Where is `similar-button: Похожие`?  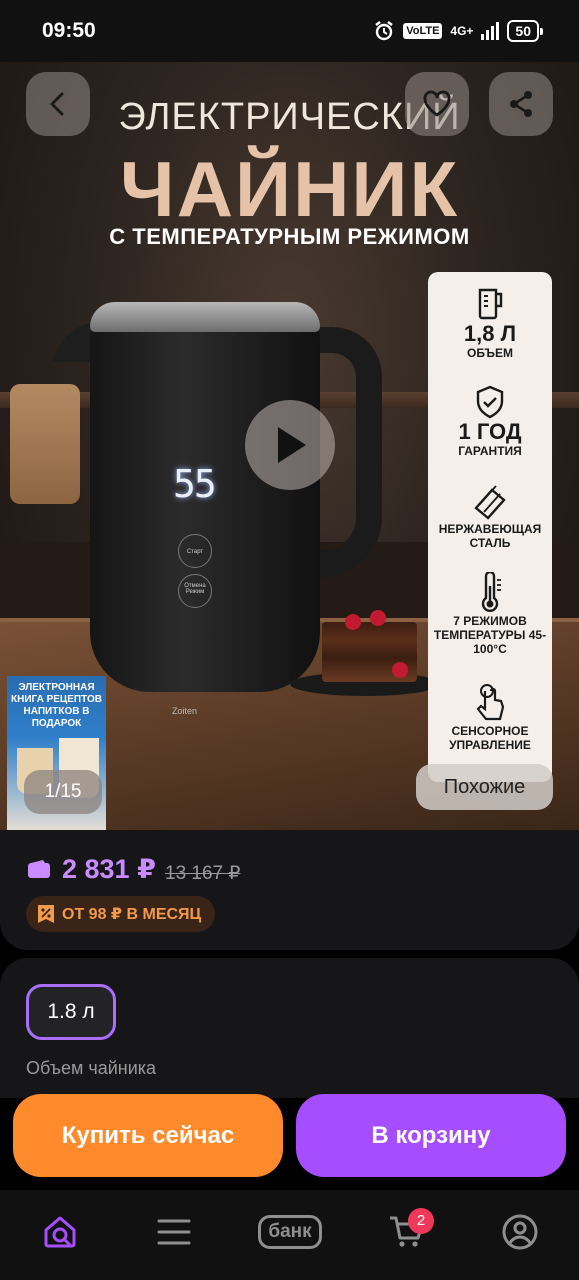
similar-button: Похожие is located at coordinates (484, 787).